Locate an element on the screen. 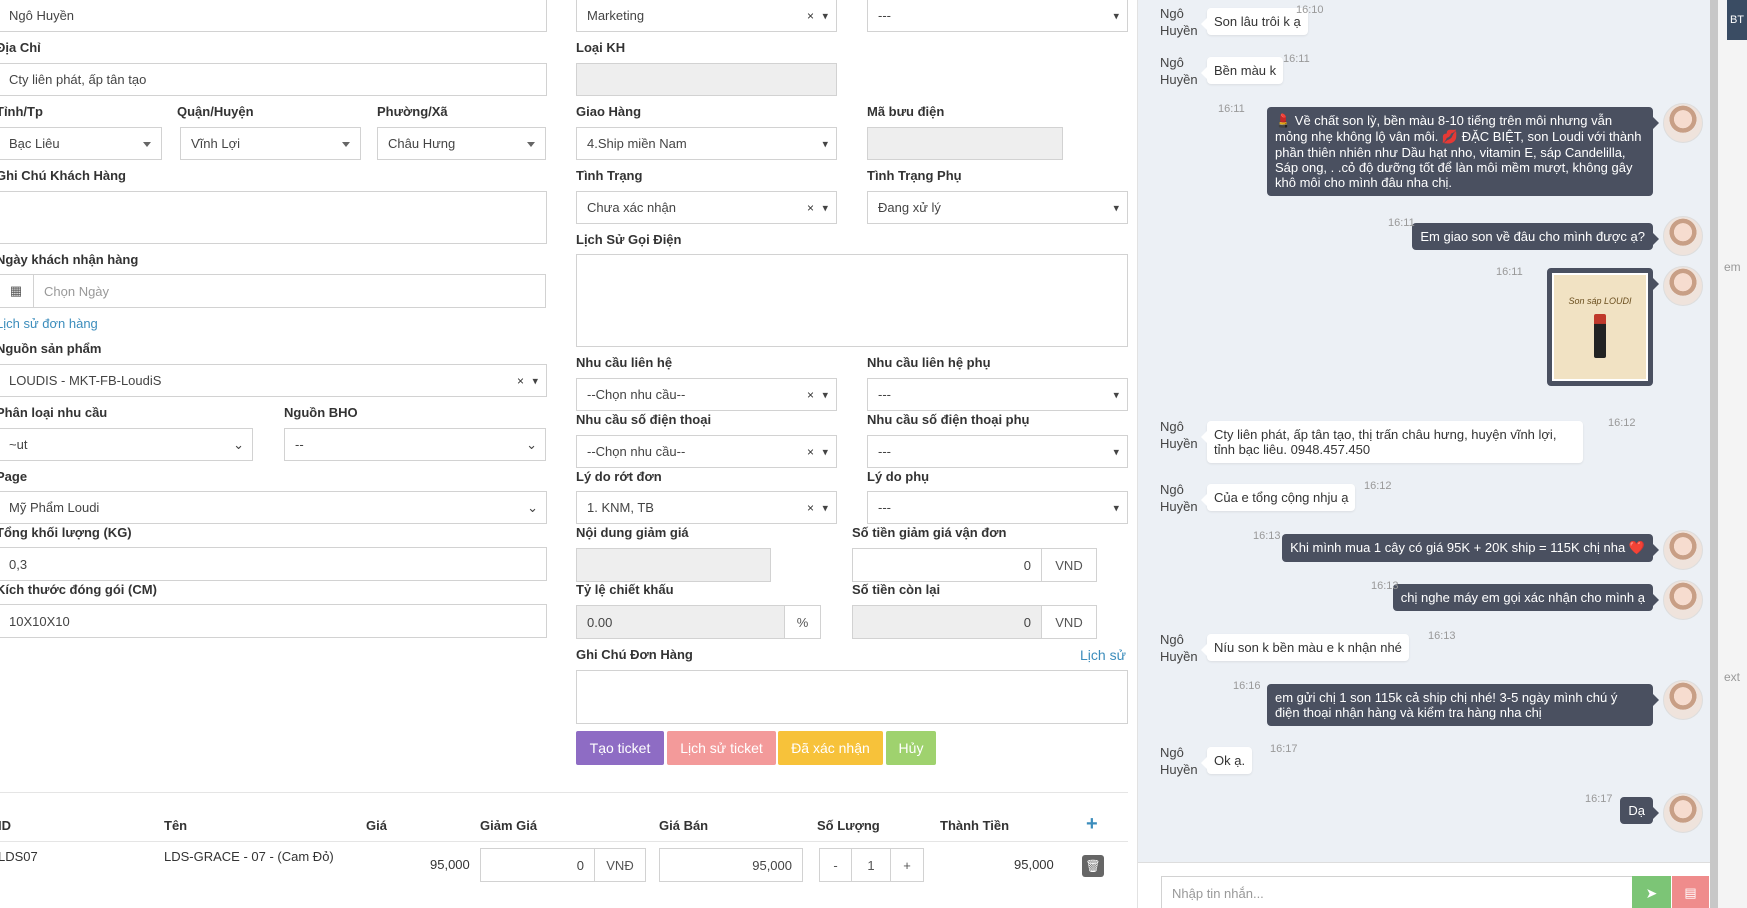  quantity-input: 1 is located at coordinates (871, 865).